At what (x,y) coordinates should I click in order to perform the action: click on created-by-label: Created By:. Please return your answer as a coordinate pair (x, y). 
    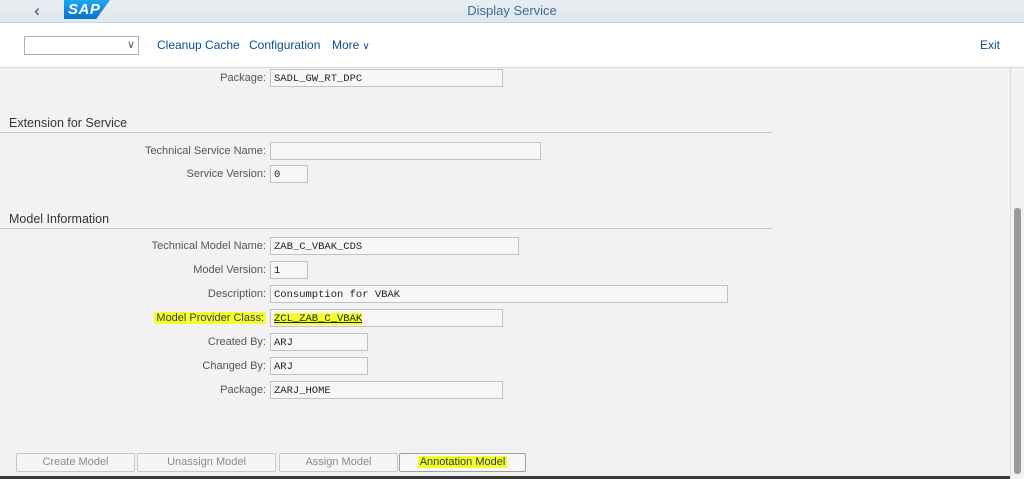
    Looking at the image, I should click on (236, 342).